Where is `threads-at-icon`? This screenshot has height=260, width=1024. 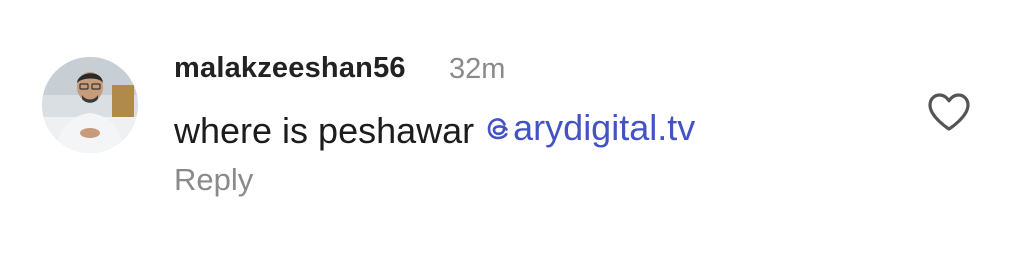 threads-at-icon is located at coordinates (497, 129).